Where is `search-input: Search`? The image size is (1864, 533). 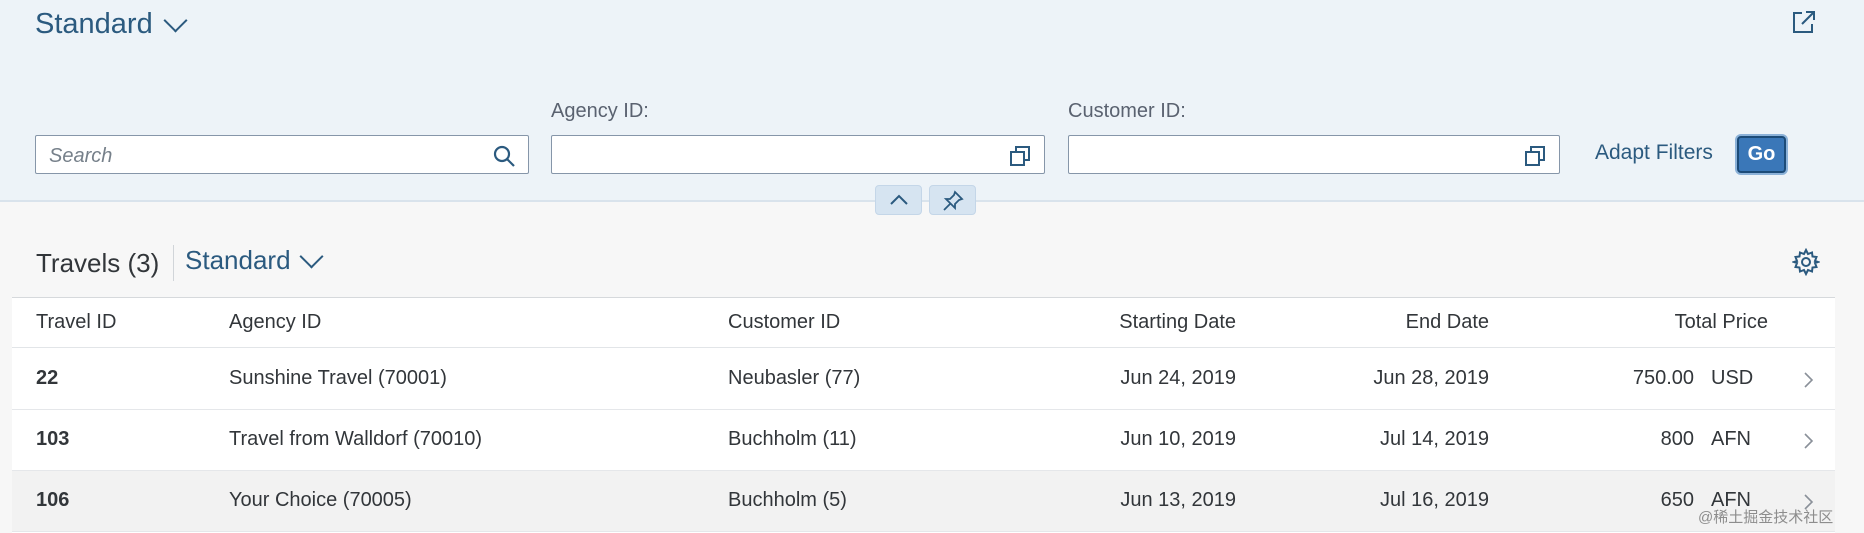 search-input: Search is located at coordinates (282, 154).